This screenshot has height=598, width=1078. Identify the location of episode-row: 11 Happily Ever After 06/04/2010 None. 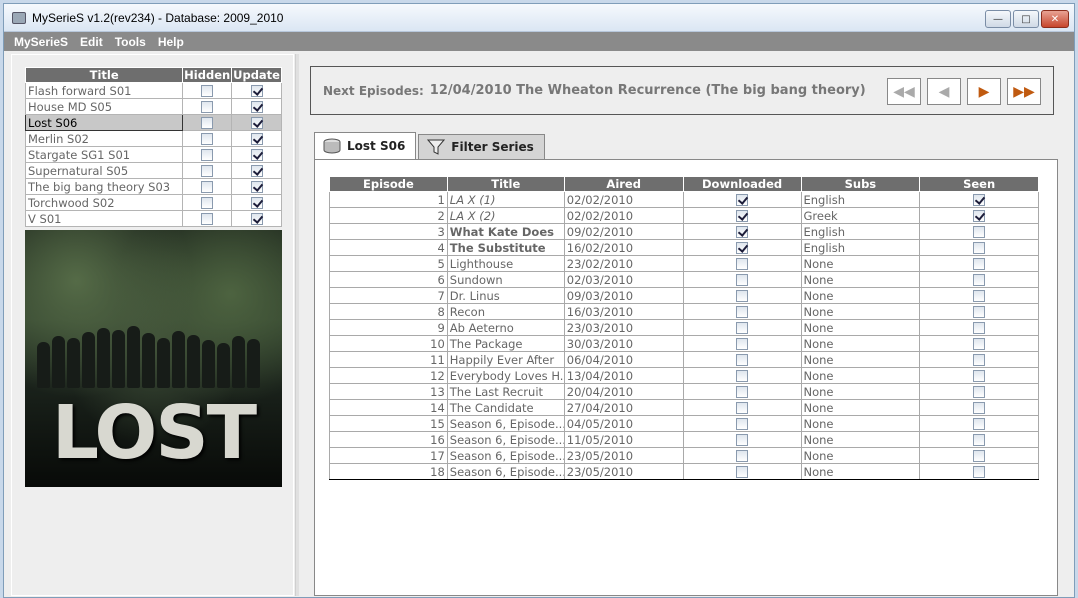
(684, 359).